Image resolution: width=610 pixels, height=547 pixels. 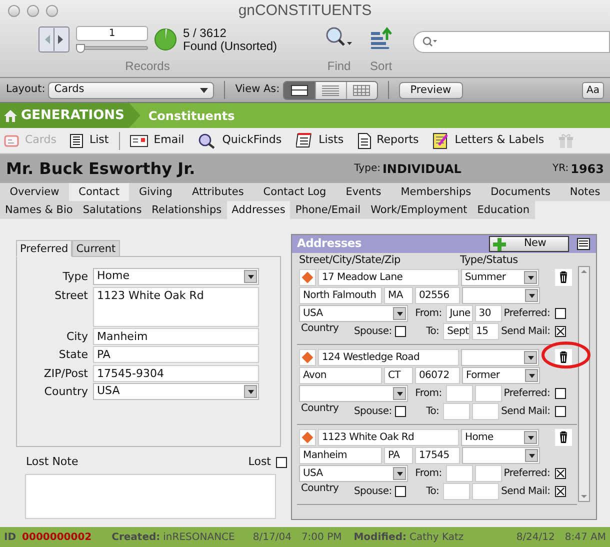 I want to click on menu-icon, so click(x=583, y=244).